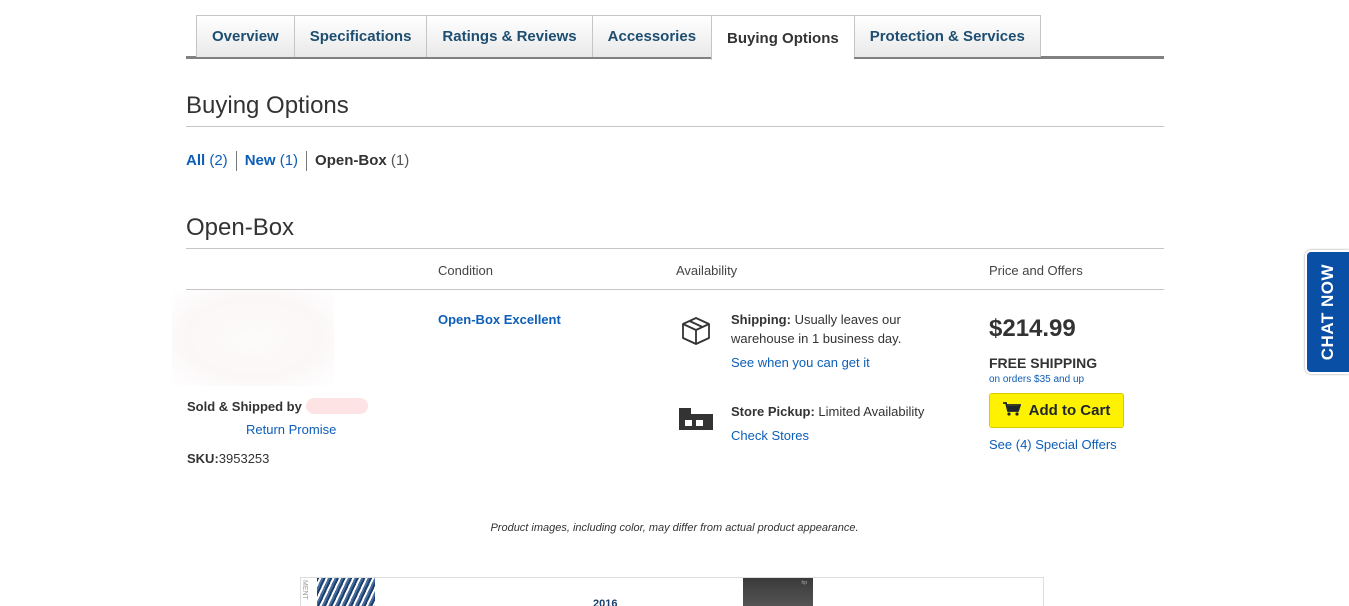 The height and width of the screenshot is (606, 1349). Describe the element at coordinates (651, 36) in the screenshot. I see `tab-accessories: Accessories` at that location.